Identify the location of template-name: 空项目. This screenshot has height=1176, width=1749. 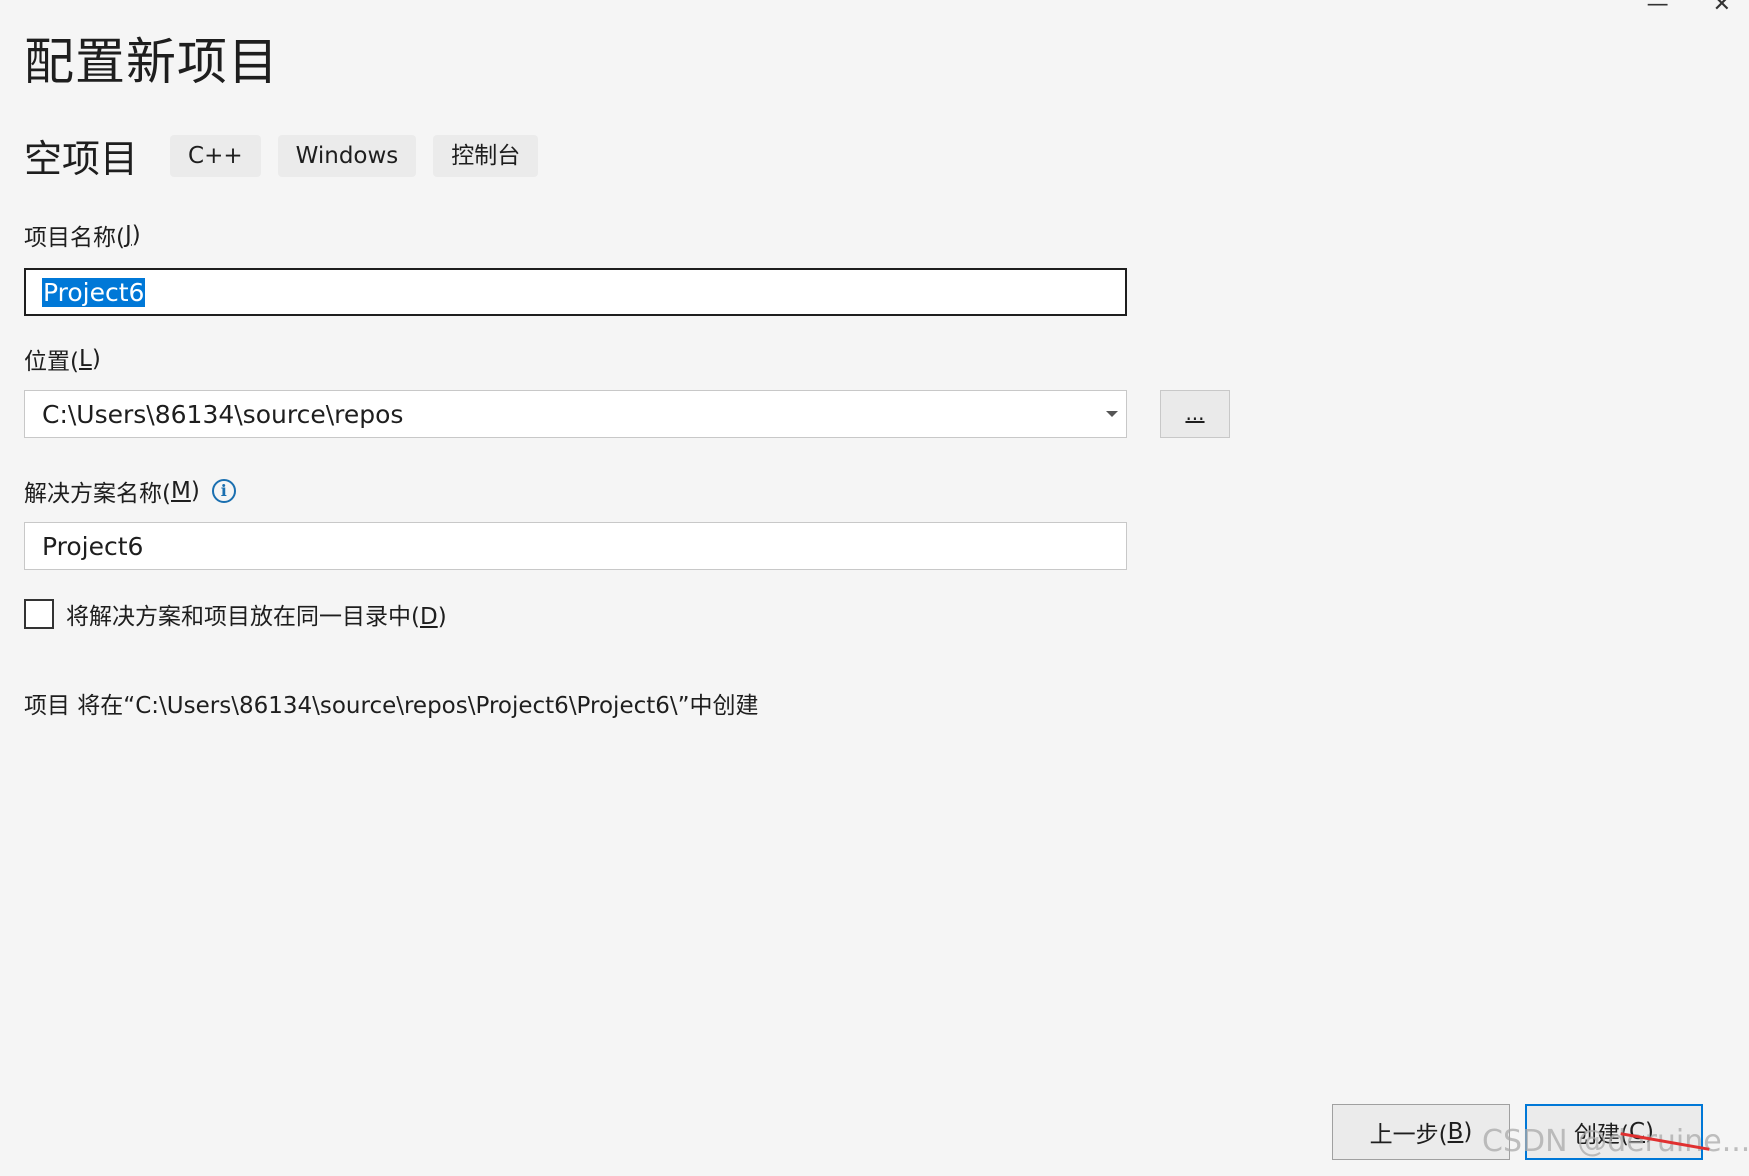
(81, 159).